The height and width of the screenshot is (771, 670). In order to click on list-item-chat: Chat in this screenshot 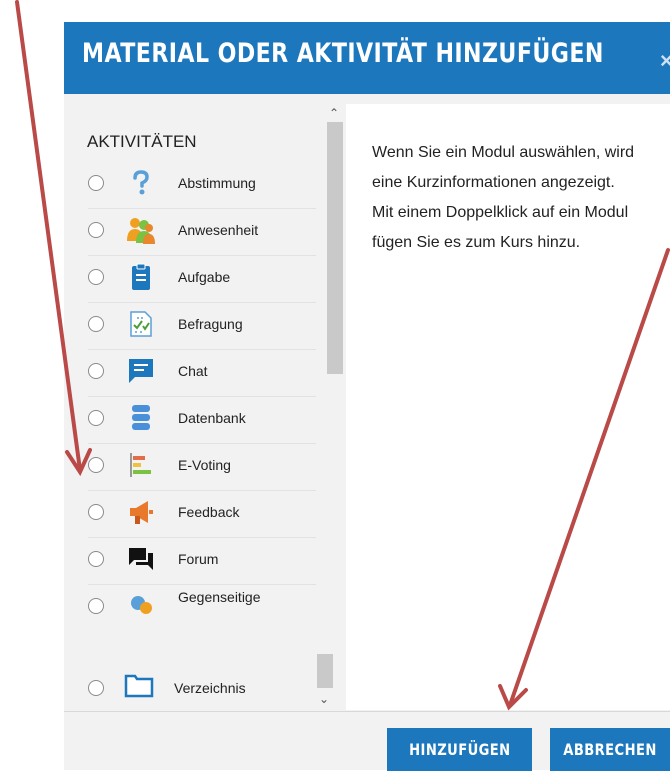, I will do `click(202, 373)`.